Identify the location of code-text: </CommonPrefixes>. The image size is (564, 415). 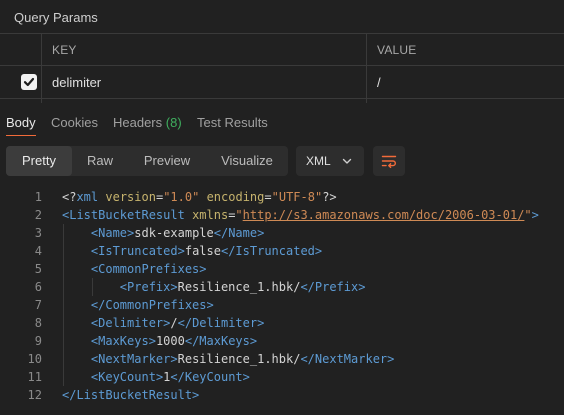
(152, 305).